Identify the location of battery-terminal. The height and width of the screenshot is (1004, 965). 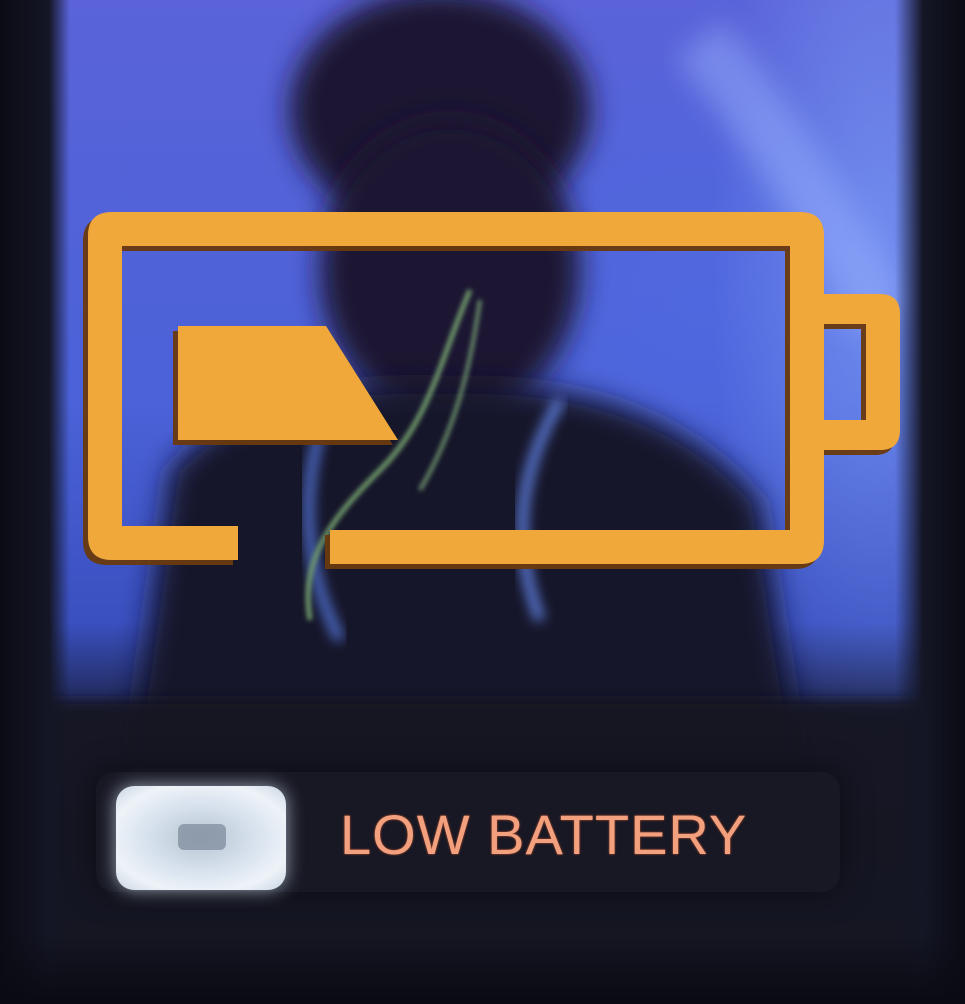
(860, 372).